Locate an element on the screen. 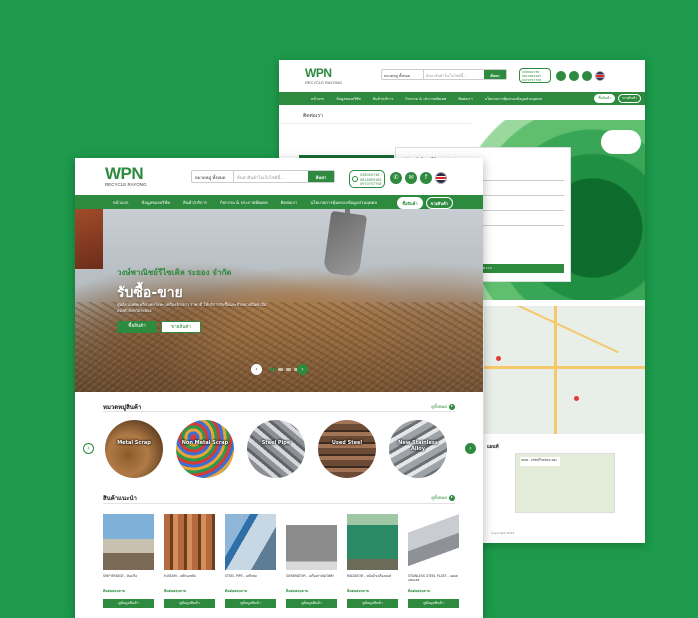 The width and height of the screenshot is (698, 618). line-icon: ✆ is located at coordinates (396, 178).